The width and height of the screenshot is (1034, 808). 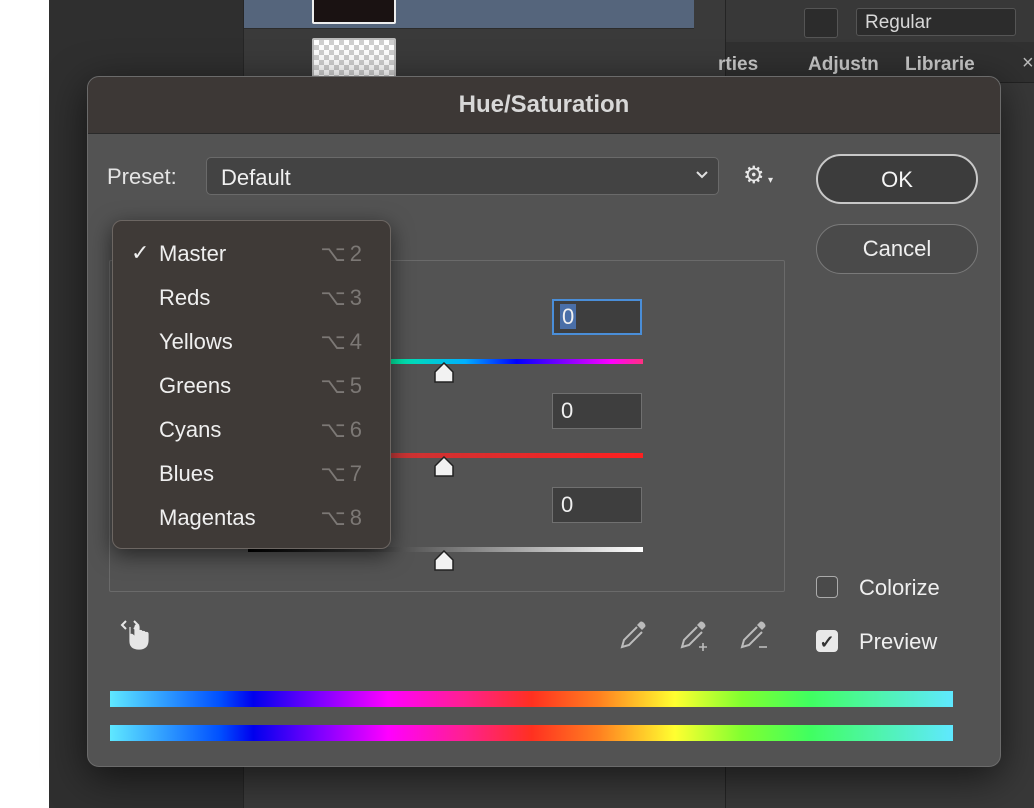 I want to click on cancel-button: Cancel, so click(x=897, y=249).